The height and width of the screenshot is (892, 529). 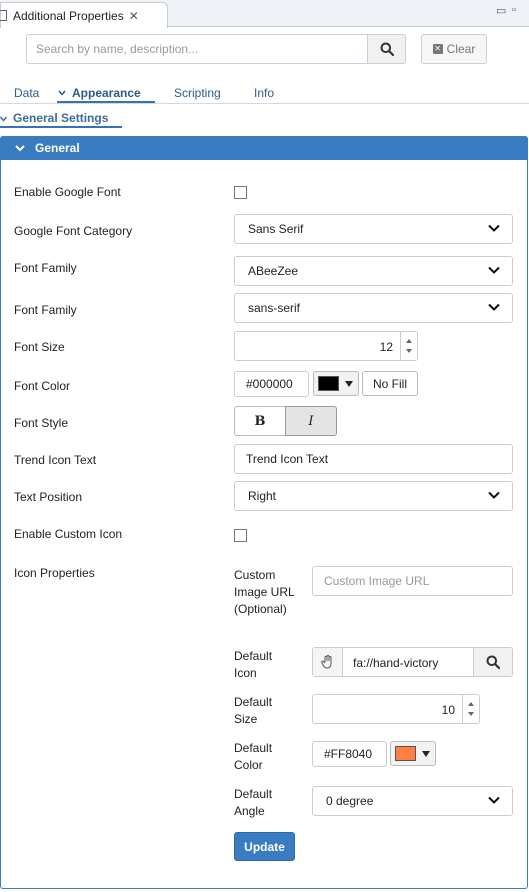 What do you see at coordinates (501, 10) in the screenshot?
I see `minimize-icon: ▭` at bounding box center [501, 10].